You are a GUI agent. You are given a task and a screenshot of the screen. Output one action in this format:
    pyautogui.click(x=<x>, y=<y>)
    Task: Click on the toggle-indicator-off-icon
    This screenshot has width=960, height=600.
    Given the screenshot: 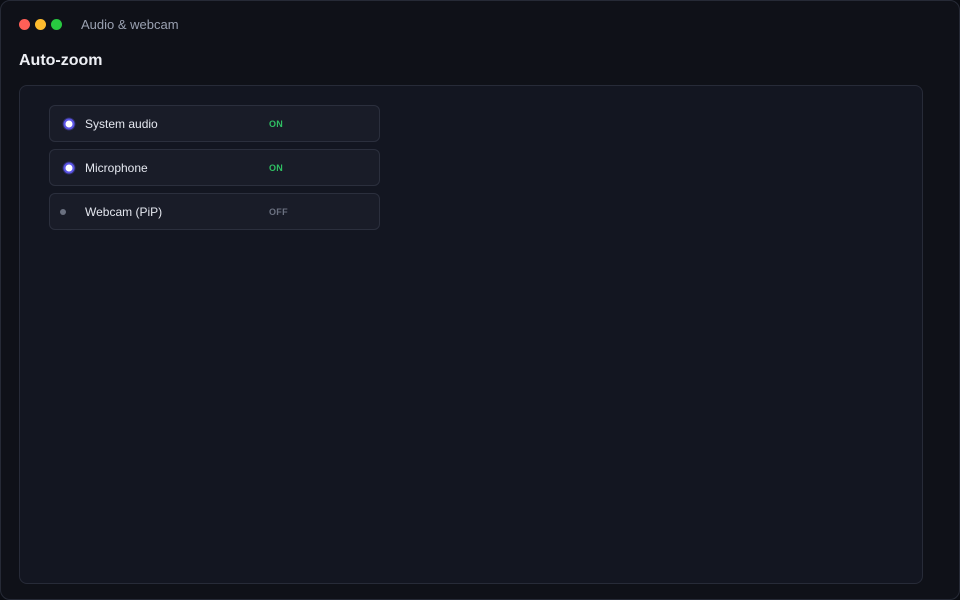 What is the action you would take?
    pyautogui.click(x=63, y=211)
    